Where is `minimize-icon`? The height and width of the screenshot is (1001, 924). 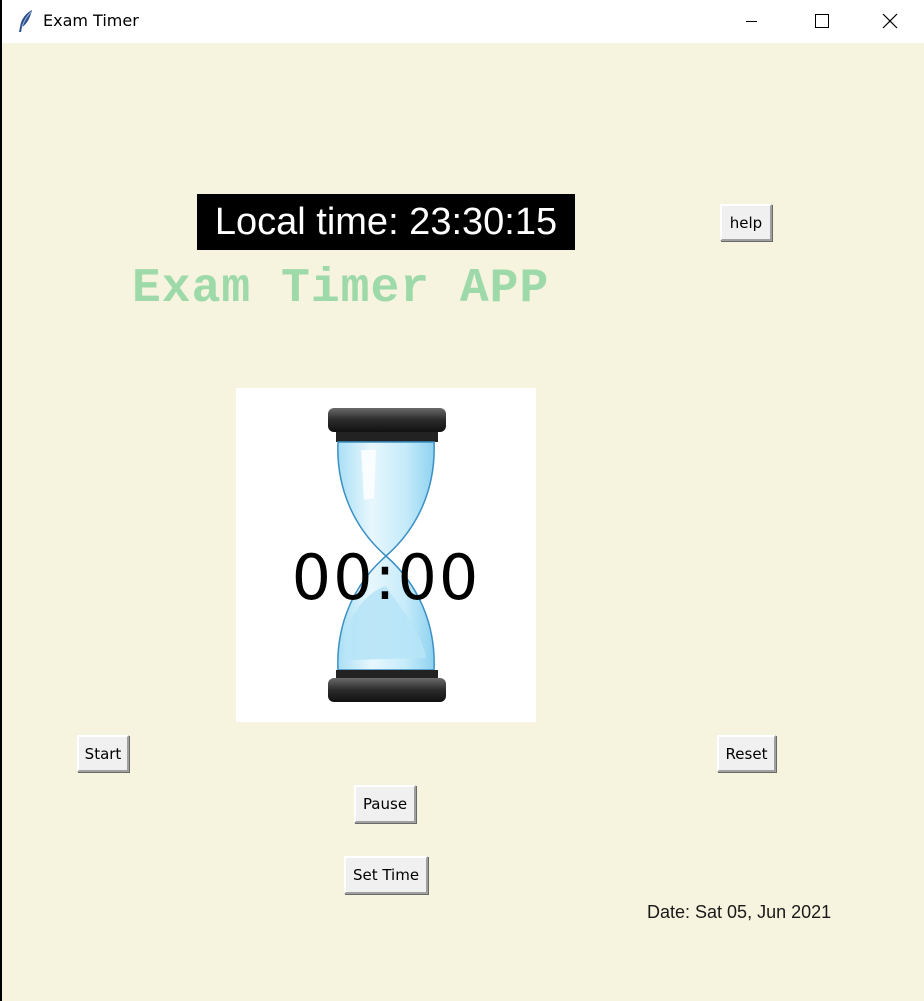
minimize-icon is located at coordinates (751, 21).